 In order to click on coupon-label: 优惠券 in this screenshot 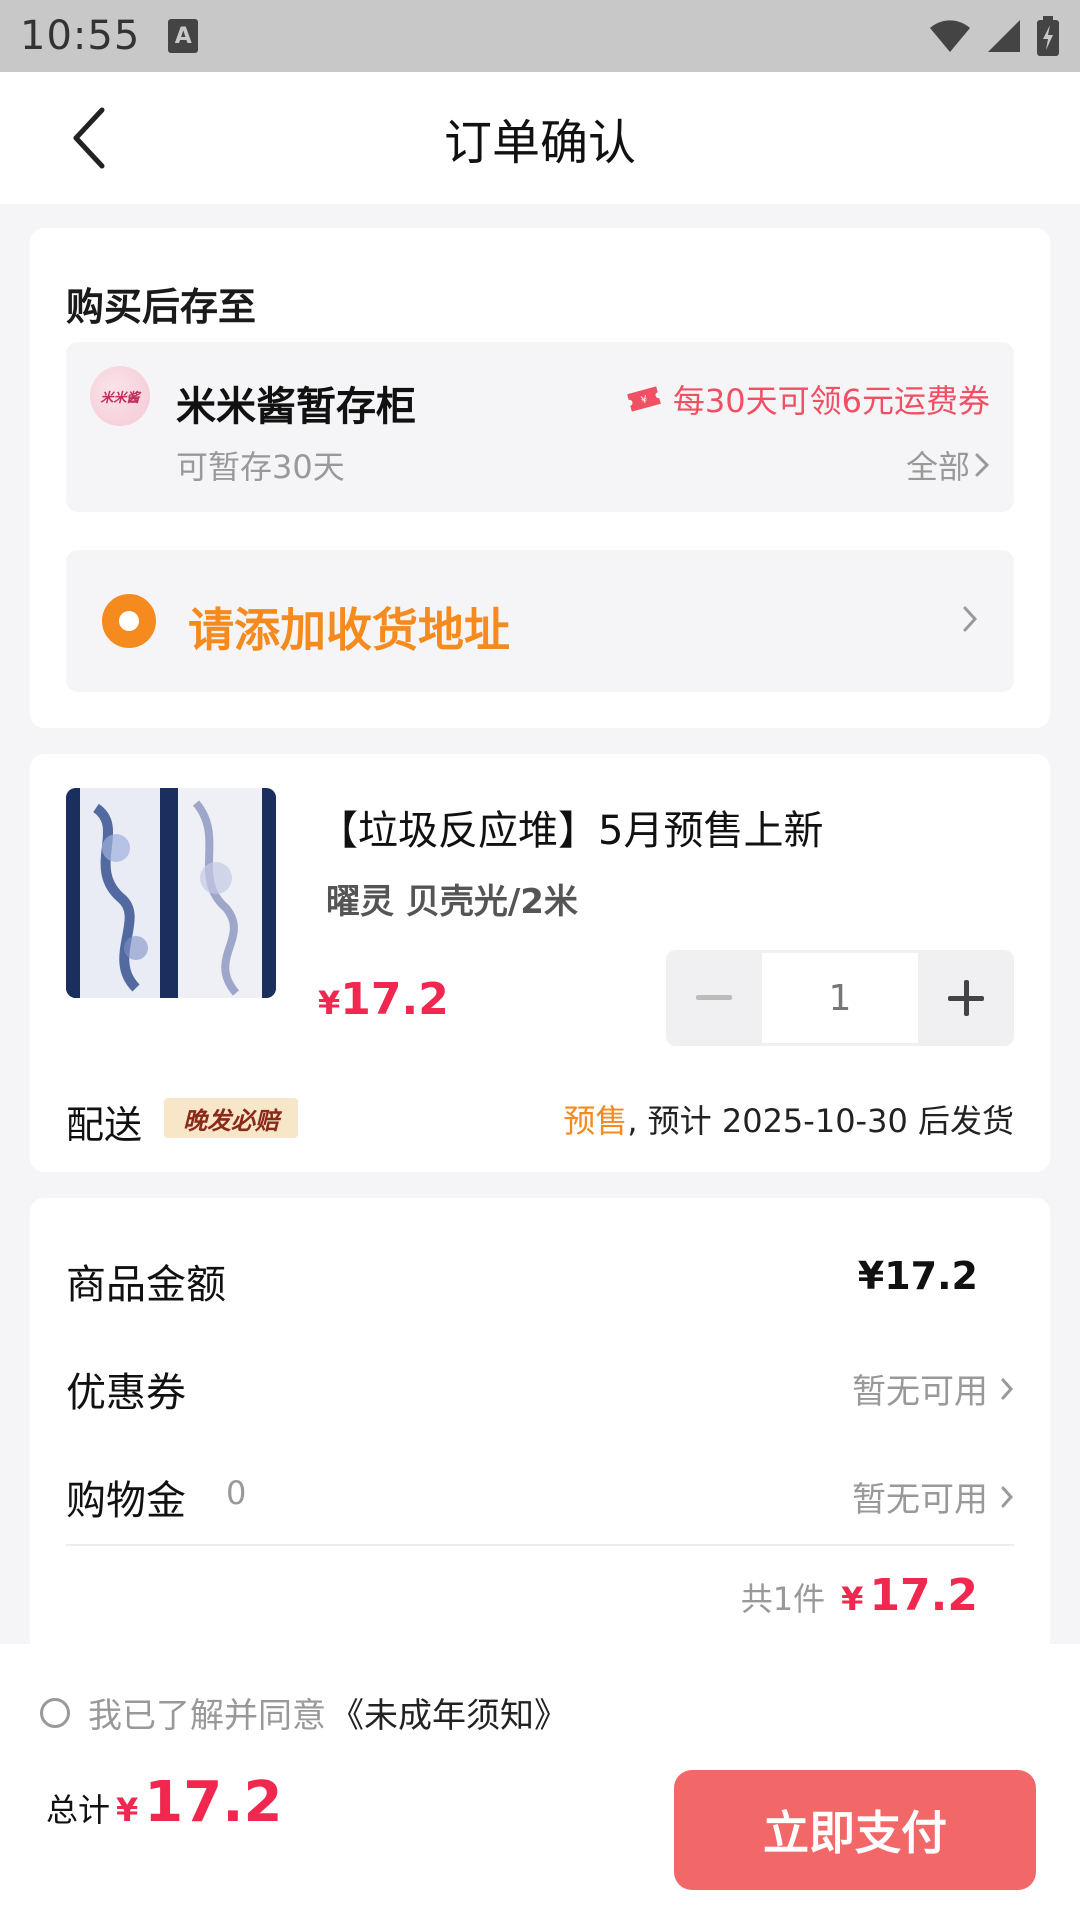, I will do `click(126, 1393)`.